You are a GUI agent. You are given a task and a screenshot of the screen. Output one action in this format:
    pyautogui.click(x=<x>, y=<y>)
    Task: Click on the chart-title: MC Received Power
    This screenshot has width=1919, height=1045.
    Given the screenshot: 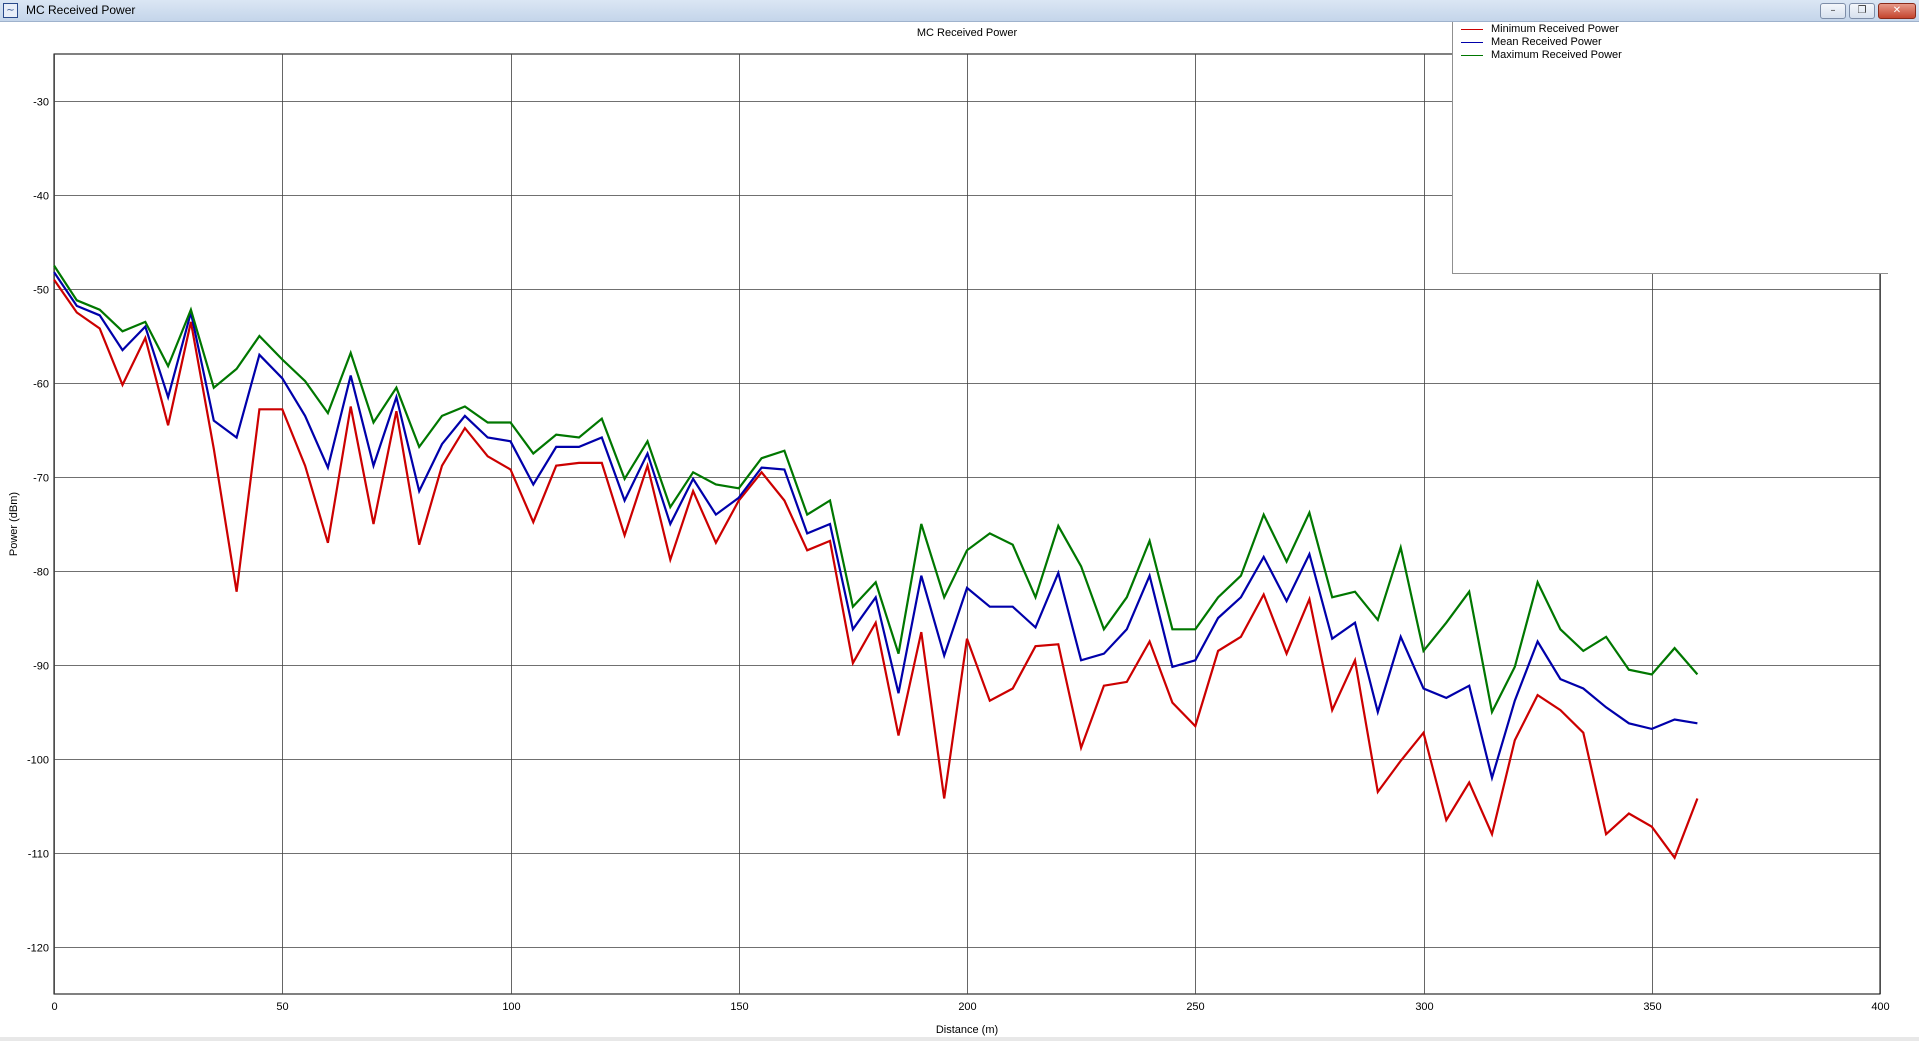 What is the action you would take?
    pyautogui.click(x=967, y=33)
    